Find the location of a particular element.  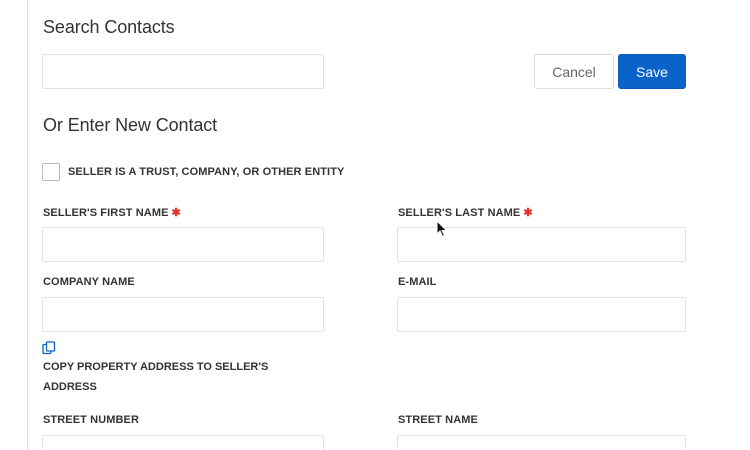

email-input is located at coordinates (541, 314).